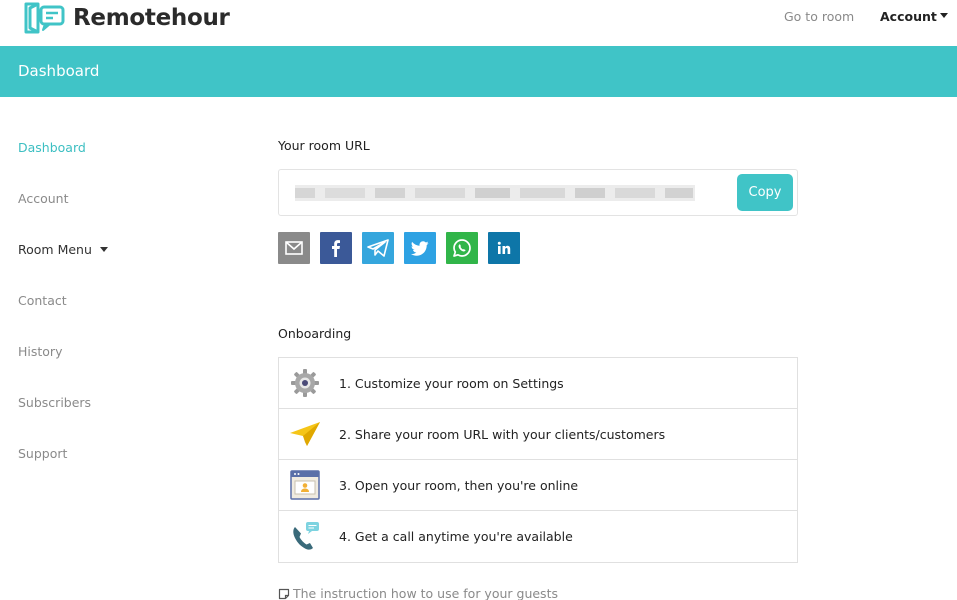 This screenshot has width=957, height=600. Describe the element at coordinates (40, 351) in the screenshot. I see `sidebar-item-label: History` at that location.